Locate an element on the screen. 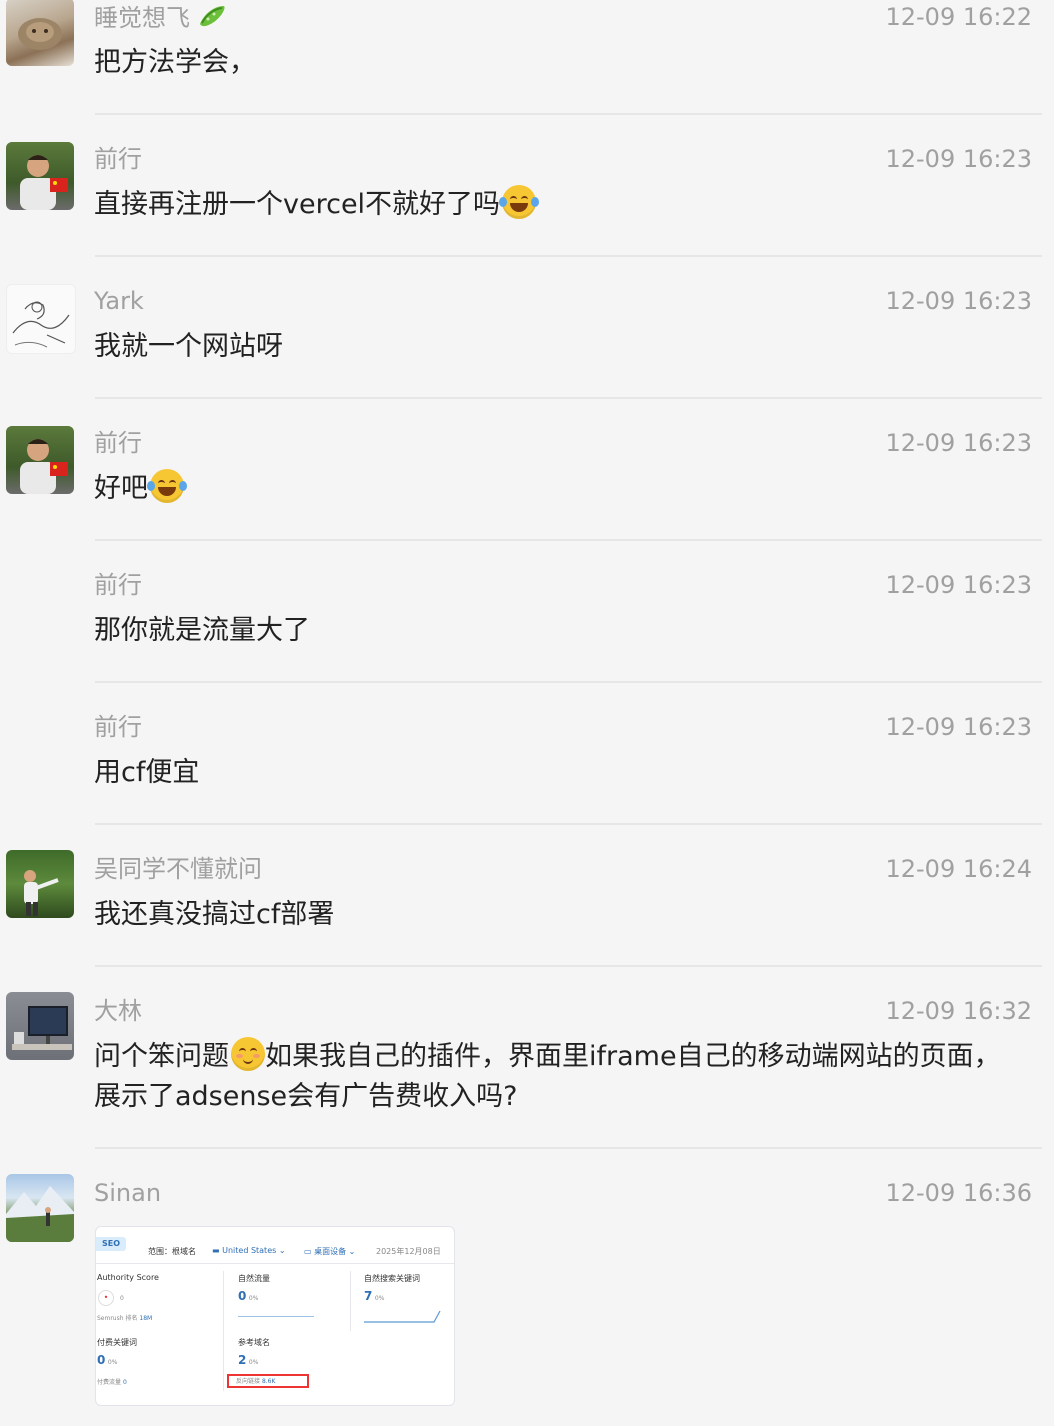  message-text: 好吧 is located at coordinates (559, 489).